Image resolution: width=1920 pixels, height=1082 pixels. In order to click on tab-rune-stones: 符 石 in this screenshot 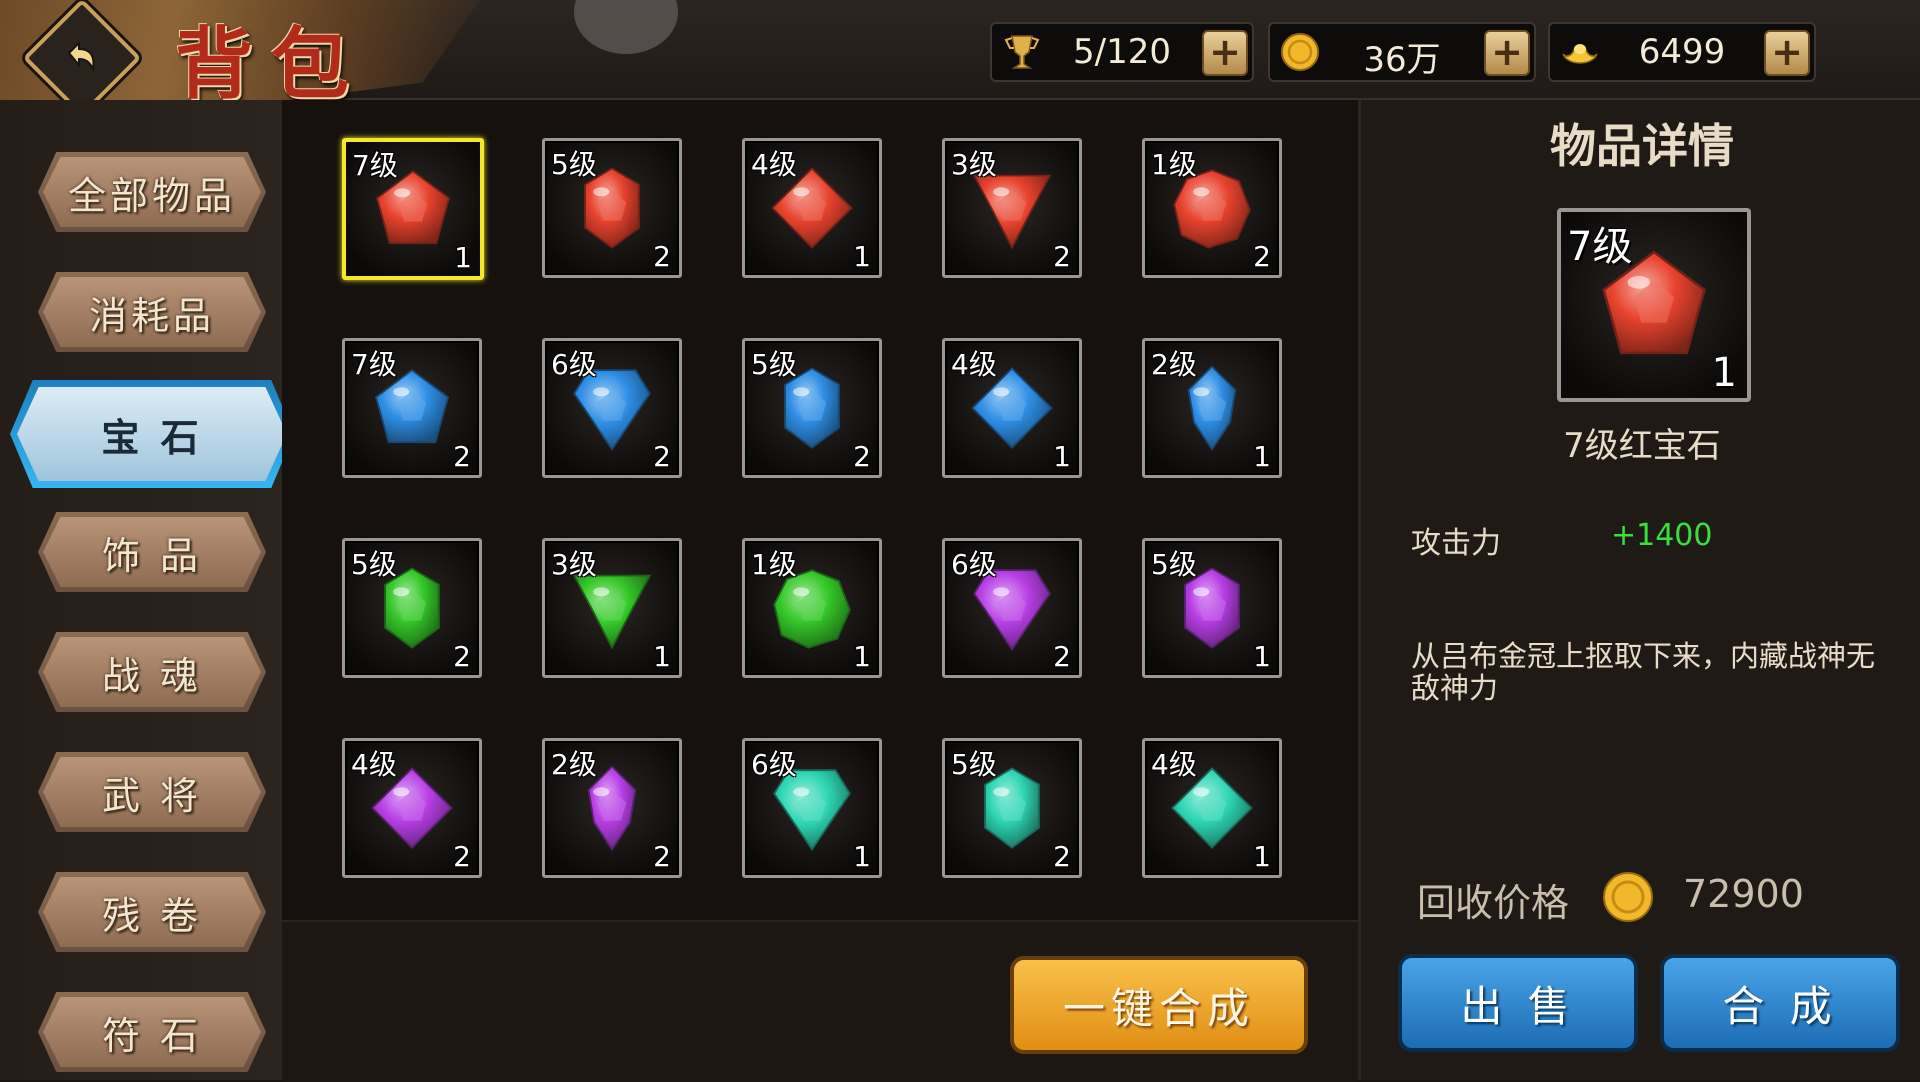, I will do `click(152, 1032)`.